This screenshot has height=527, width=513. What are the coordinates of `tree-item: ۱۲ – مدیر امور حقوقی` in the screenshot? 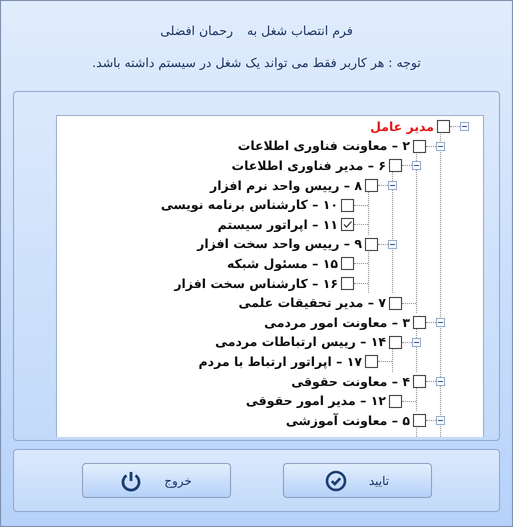 It's located at (316, 401).